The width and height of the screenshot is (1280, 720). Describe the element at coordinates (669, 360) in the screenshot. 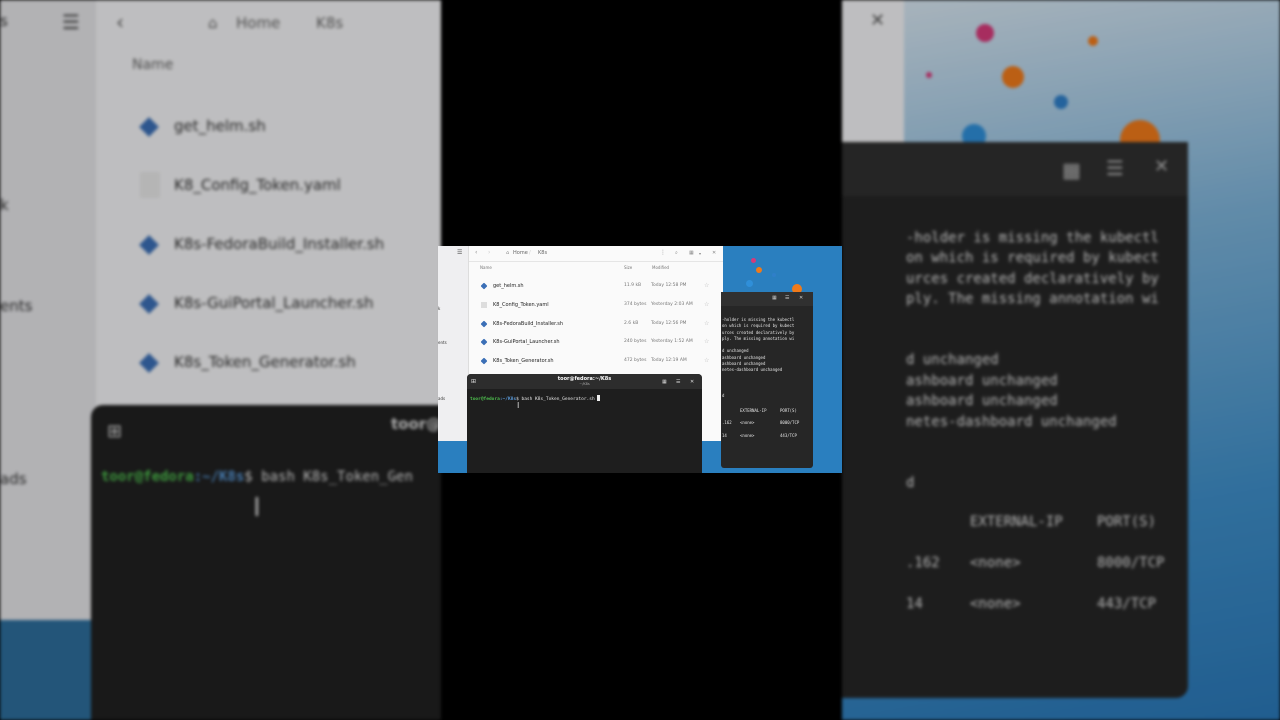

I see `file-modified: Today 12:19 AM` at that location.